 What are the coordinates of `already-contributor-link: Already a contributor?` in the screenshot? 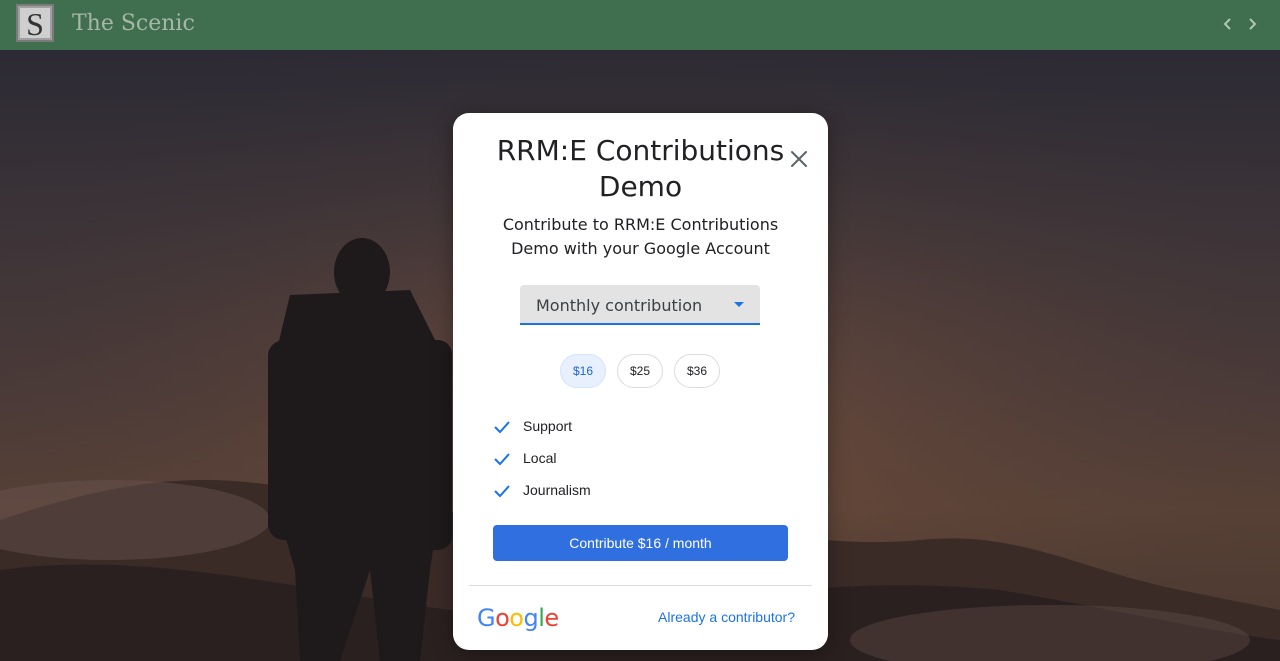 It's located at (726, 617).